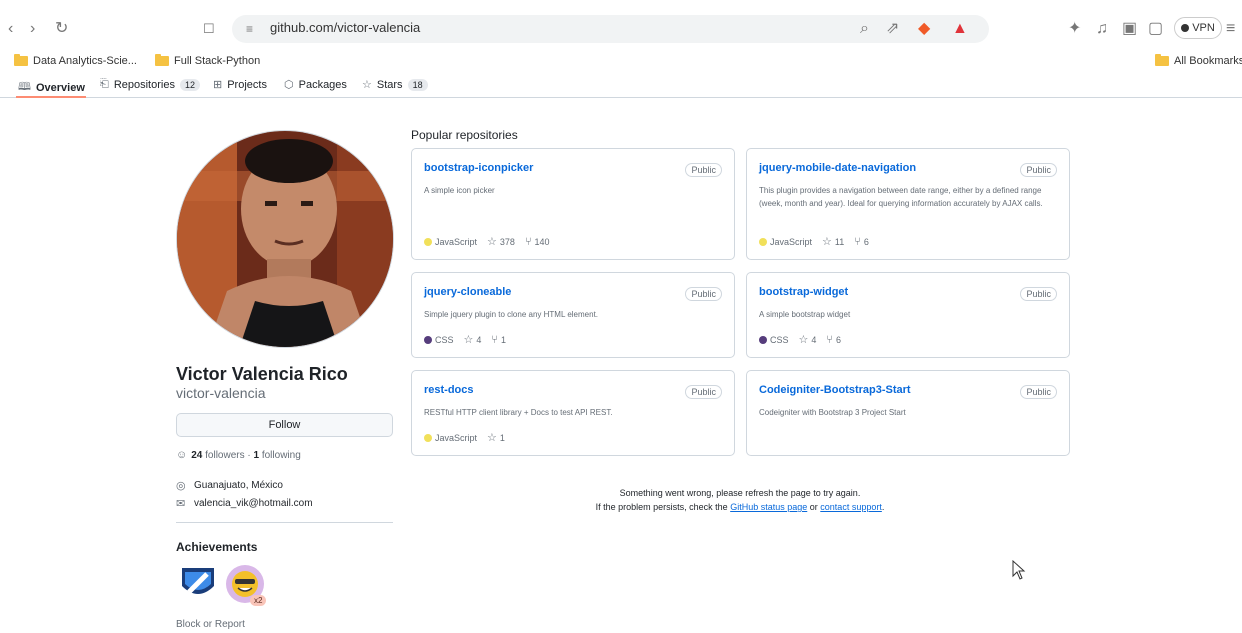 This screenshot has width=1242, height=633. What do you see at coordinates (960, 29) in the screenshot?
I see `brave-rewards-icon: ▲` at bounding box center [960, 29].